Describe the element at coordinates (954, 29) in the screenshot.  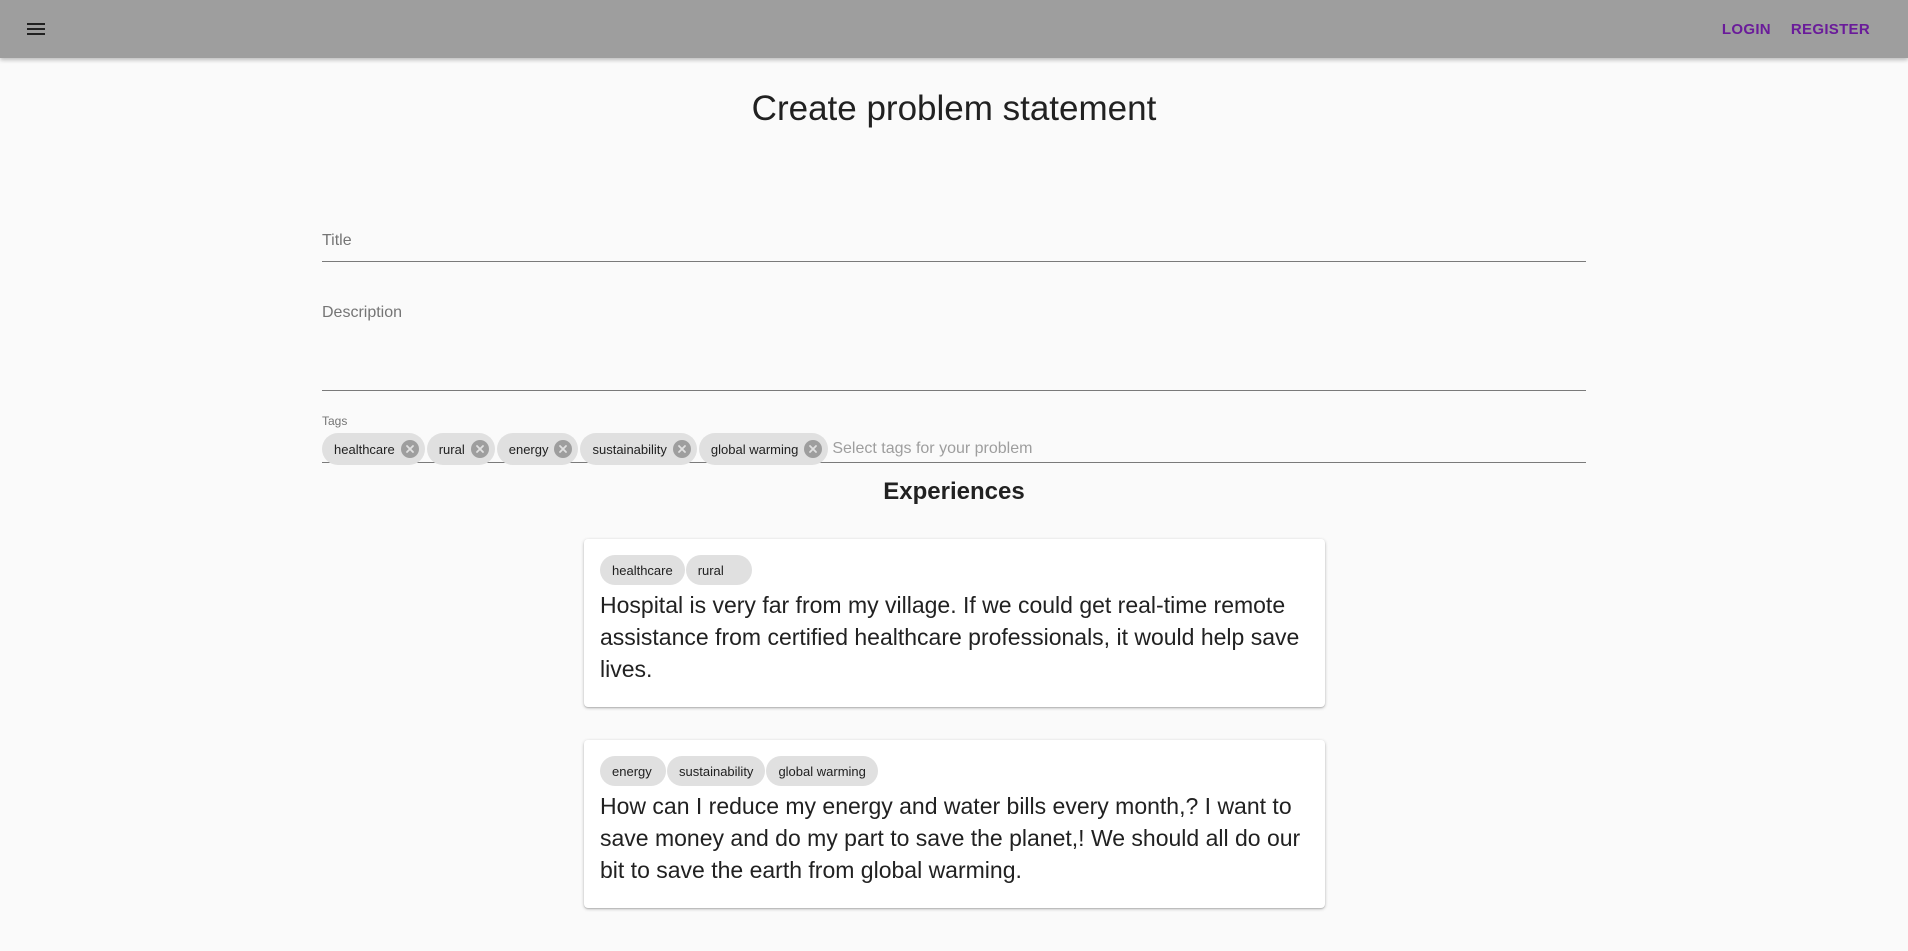
I see `app-bar: LOGIN REGISTER` at that location.